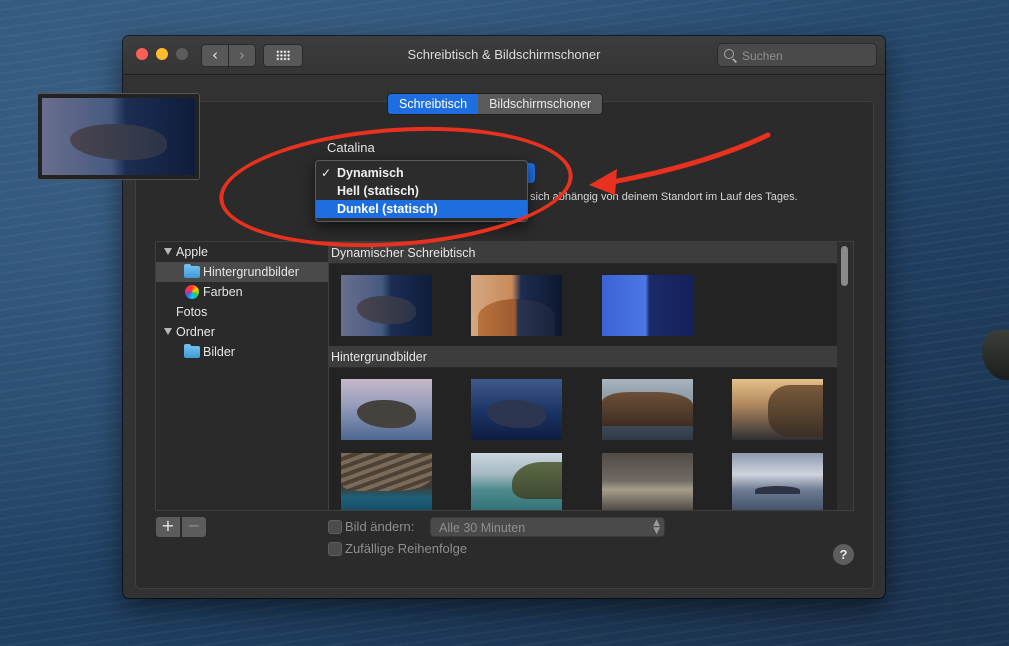 Image resolution: width=1009 pixels, height=646 pixels. Describe the element at coordinates (335, 549) in the screenshot. I see `random-order-checkbox` at that location.